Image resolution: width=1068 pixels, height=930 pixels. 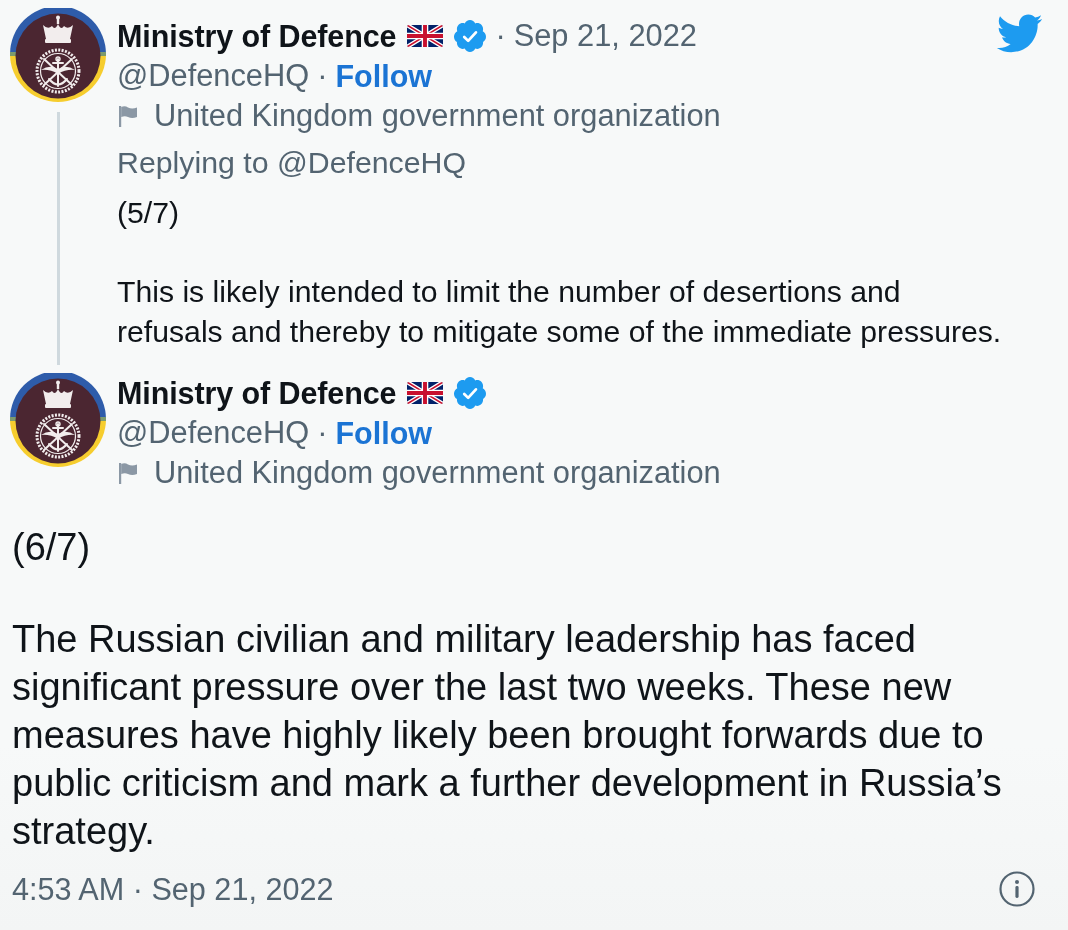 I want to click on info-icon, so click(x=1017, y=889).